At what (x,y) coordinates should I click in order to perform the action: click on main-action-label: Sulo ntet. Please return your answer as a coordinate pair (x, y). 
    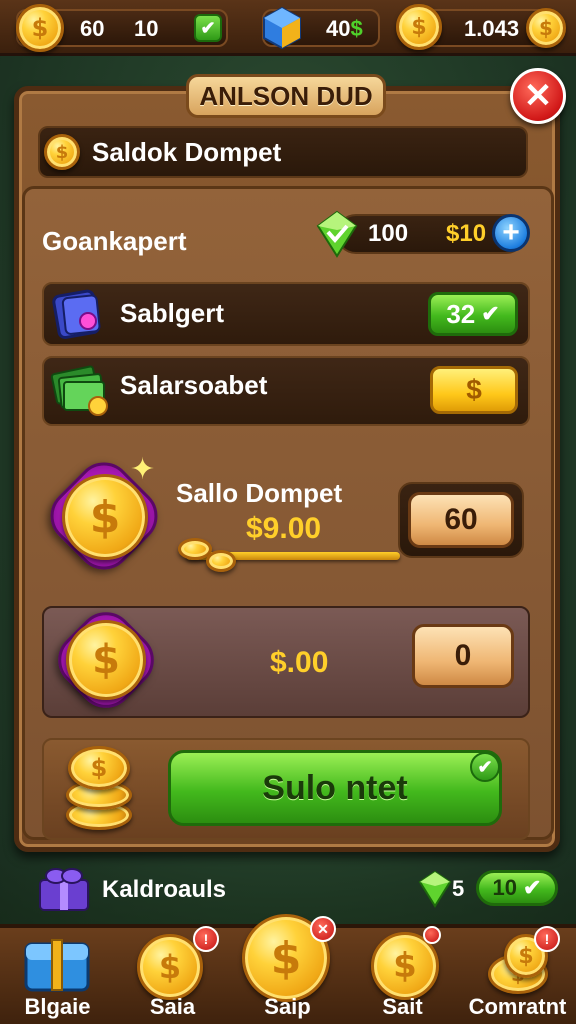
    Looking at the image, I should click on (335, 787).